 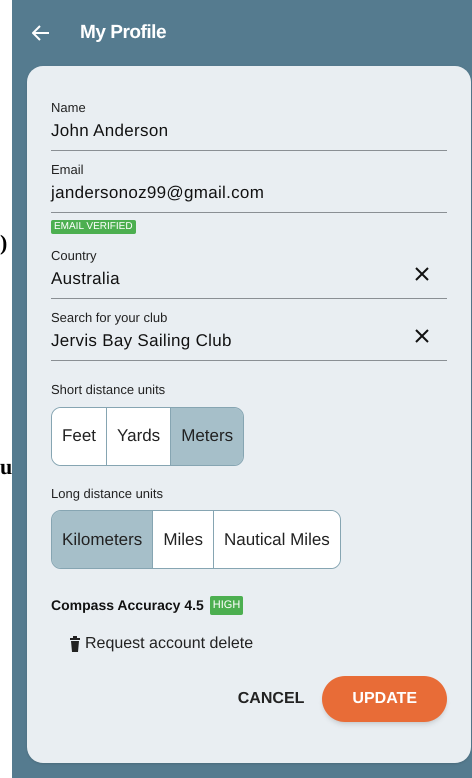 What do you see at coordinates (249, 125) in the screenshot?
I see `text-field: Name John Anderson` at bounding box center [249, 125].